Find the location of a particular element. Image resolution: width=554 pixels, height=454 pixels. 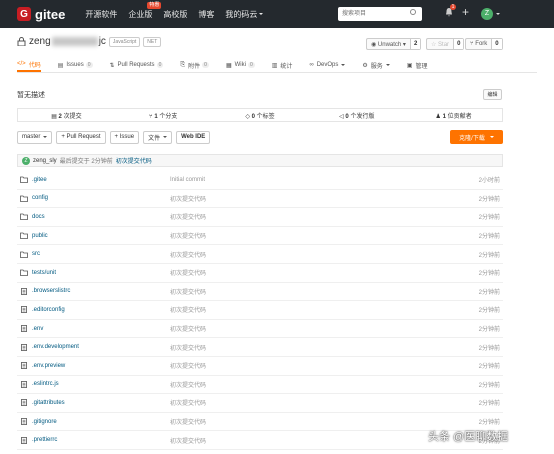

nav-education: 高校版 is located at coordinates (175, 14).